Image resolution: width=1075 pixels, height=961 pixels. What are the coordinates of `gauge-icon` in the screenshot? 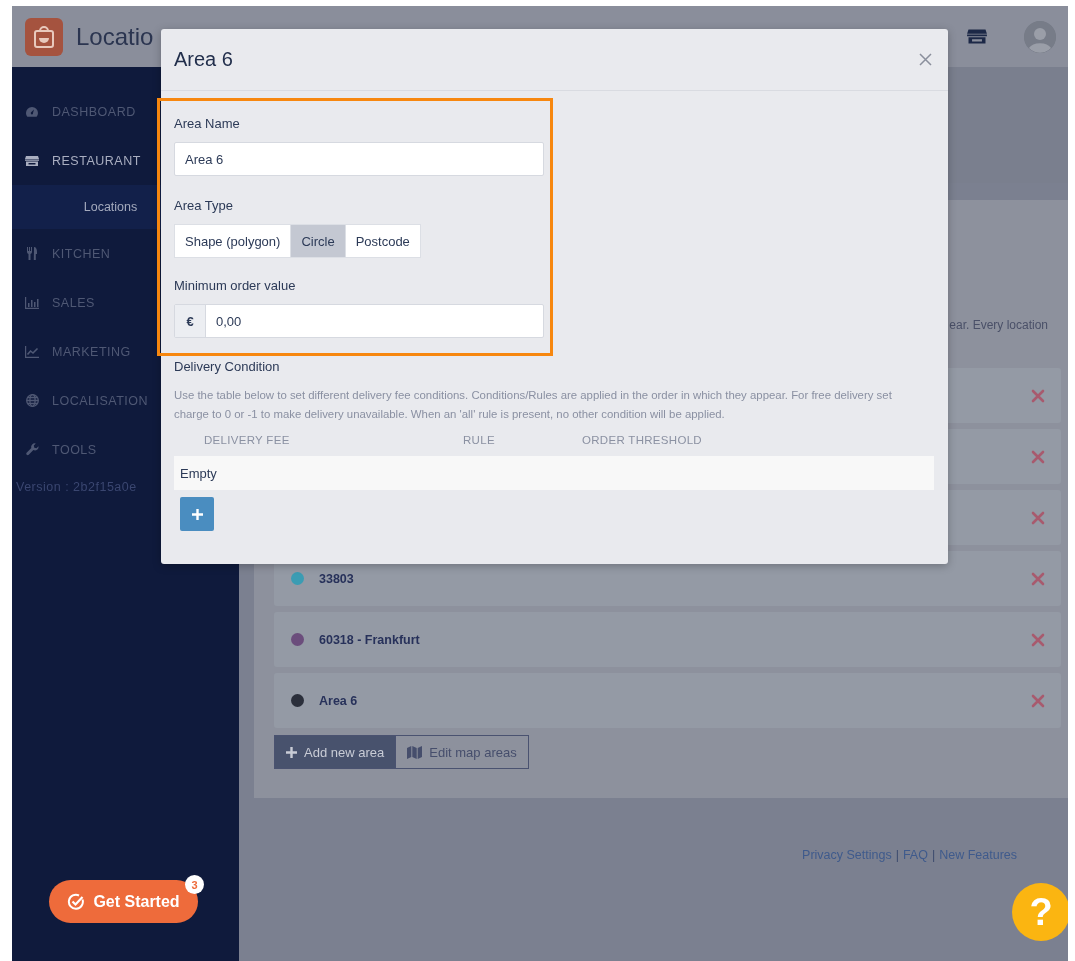 It's located at (32, 111).